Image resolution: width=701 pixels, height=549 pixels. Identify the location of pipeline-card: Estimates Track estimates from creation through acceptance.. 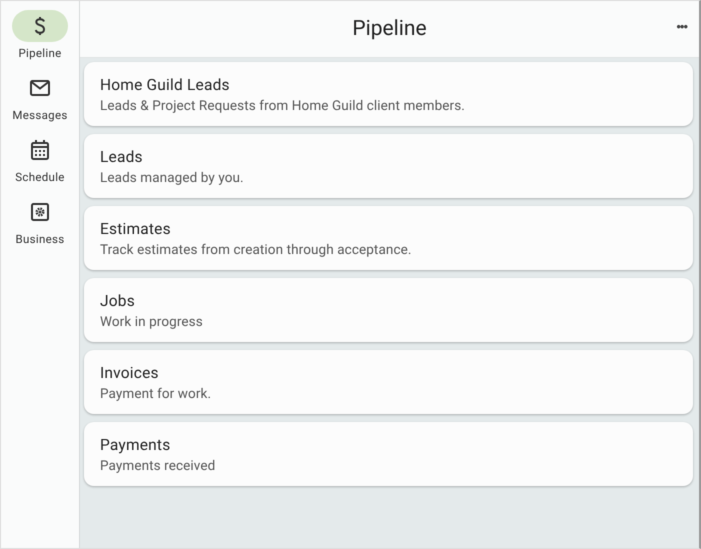
(388, 238).